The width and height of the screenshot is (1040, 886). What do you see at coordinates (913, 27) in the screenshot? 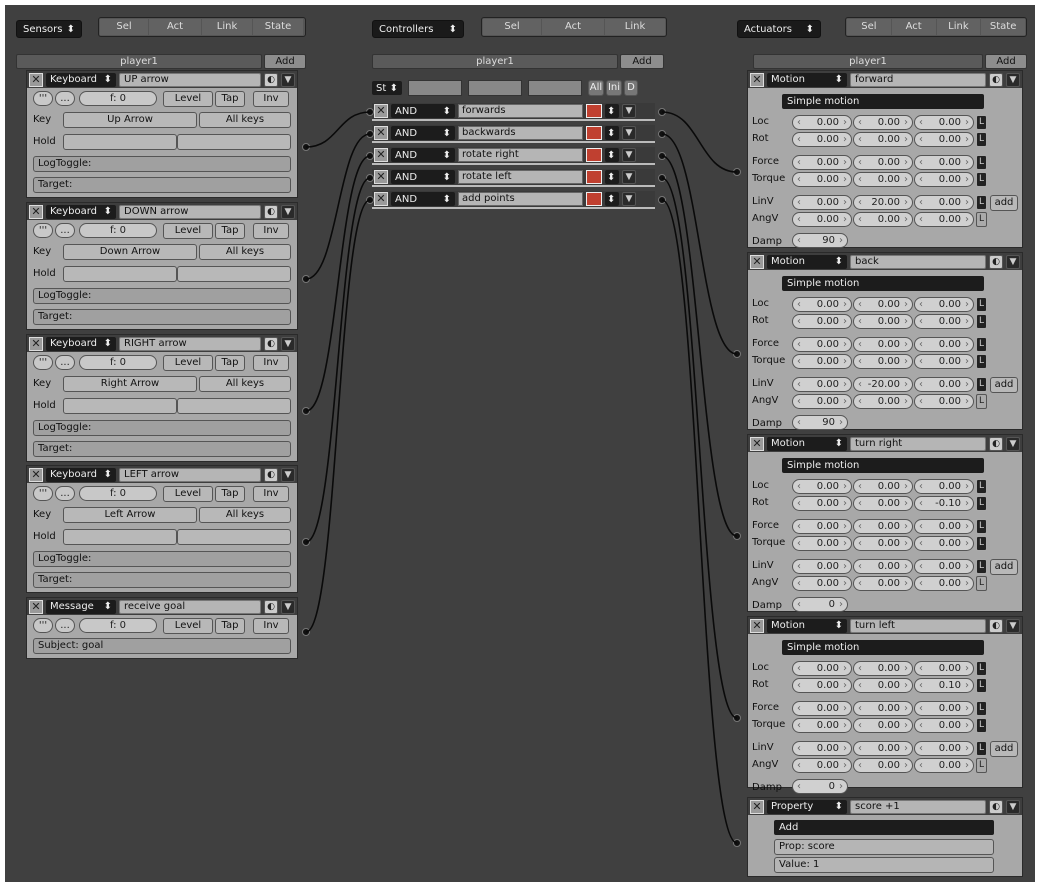
I see `actuators-act-button: Act` at bounding box center [913, 27].